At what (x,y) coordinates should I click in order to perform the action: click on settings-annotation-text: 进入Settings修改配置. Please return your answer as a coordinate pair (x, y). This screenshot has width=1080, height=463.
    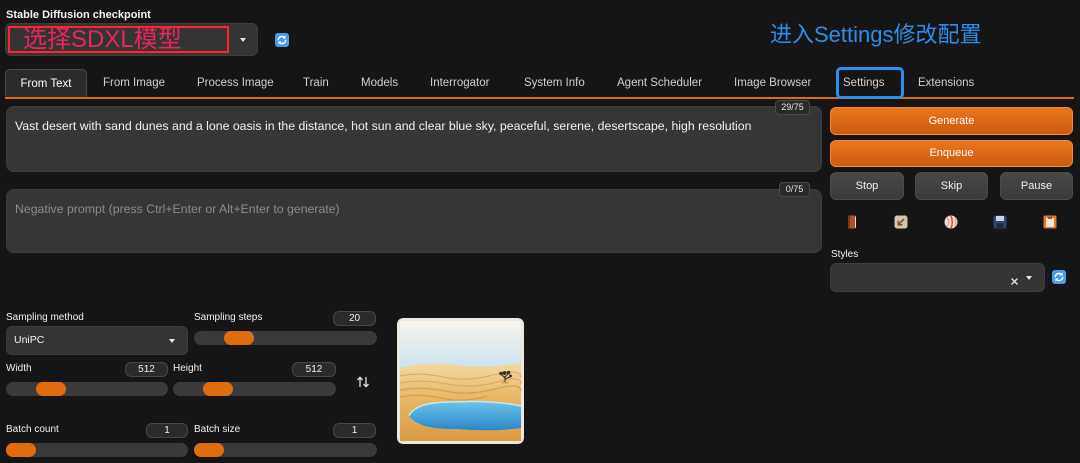
    Looking at the image, I should click on (876, 34).